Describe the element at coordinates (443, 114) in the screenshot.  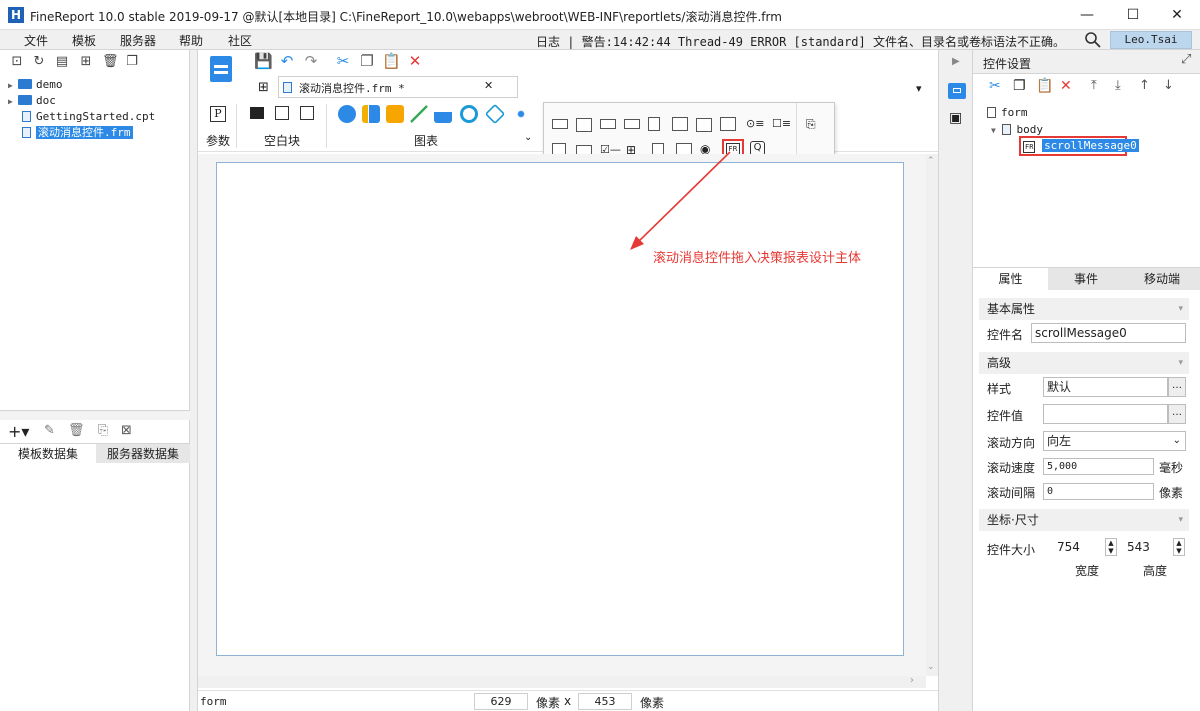
I see `area-chart-icon` at that location.